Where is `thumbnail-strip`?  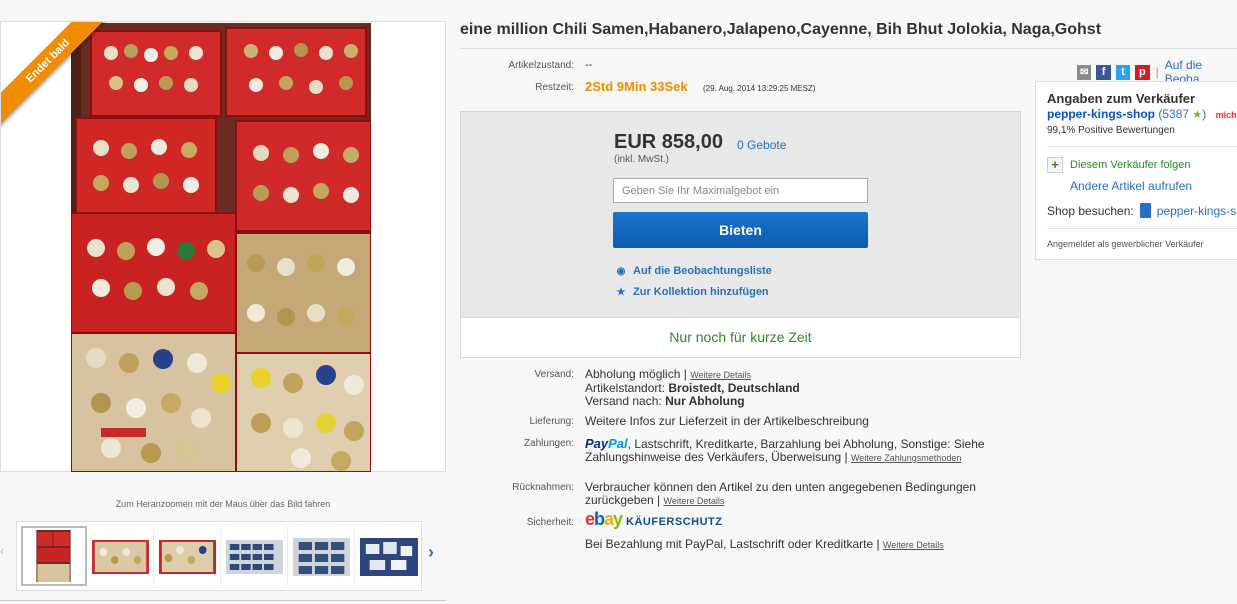 thumbnail-strip is located at coordinates (219, 556).